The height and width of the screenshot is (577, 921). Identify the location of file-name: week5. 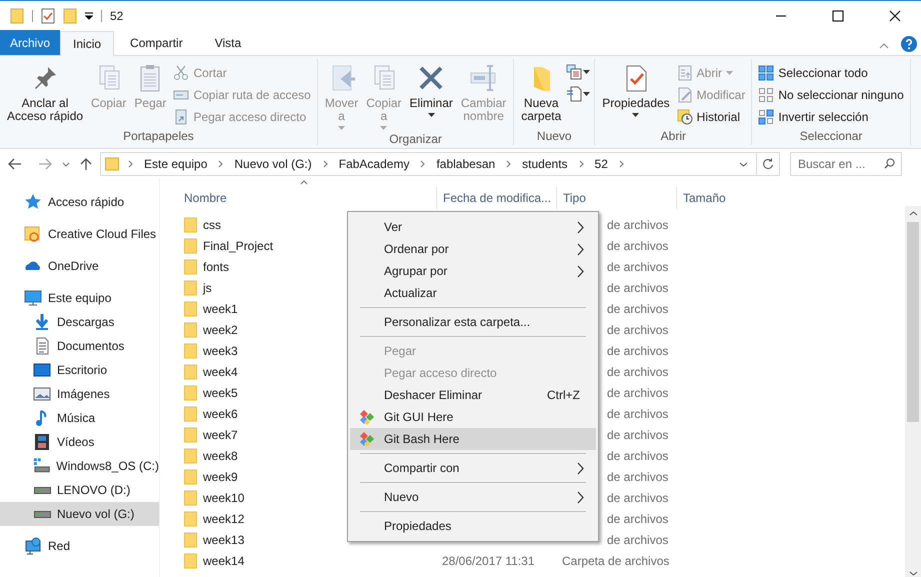
(220, 393).